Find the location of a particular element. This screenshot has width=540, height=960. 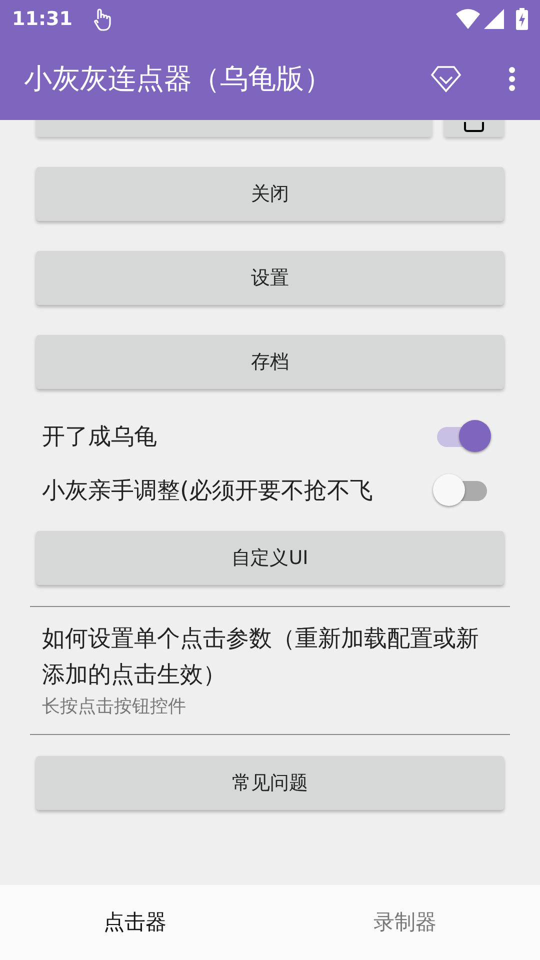

bottom-tab: 录制器 is located at coordinates (405, 922).